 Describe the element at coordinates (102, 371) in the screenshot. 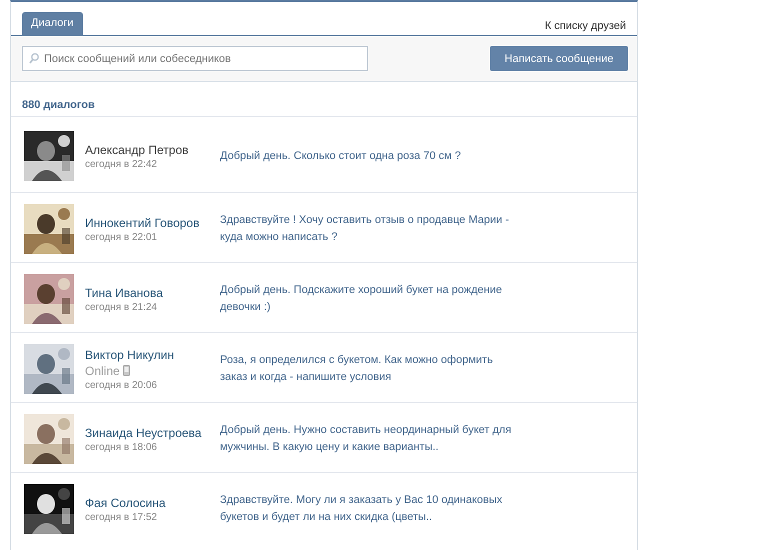

I see `online-status: Online` at that location.